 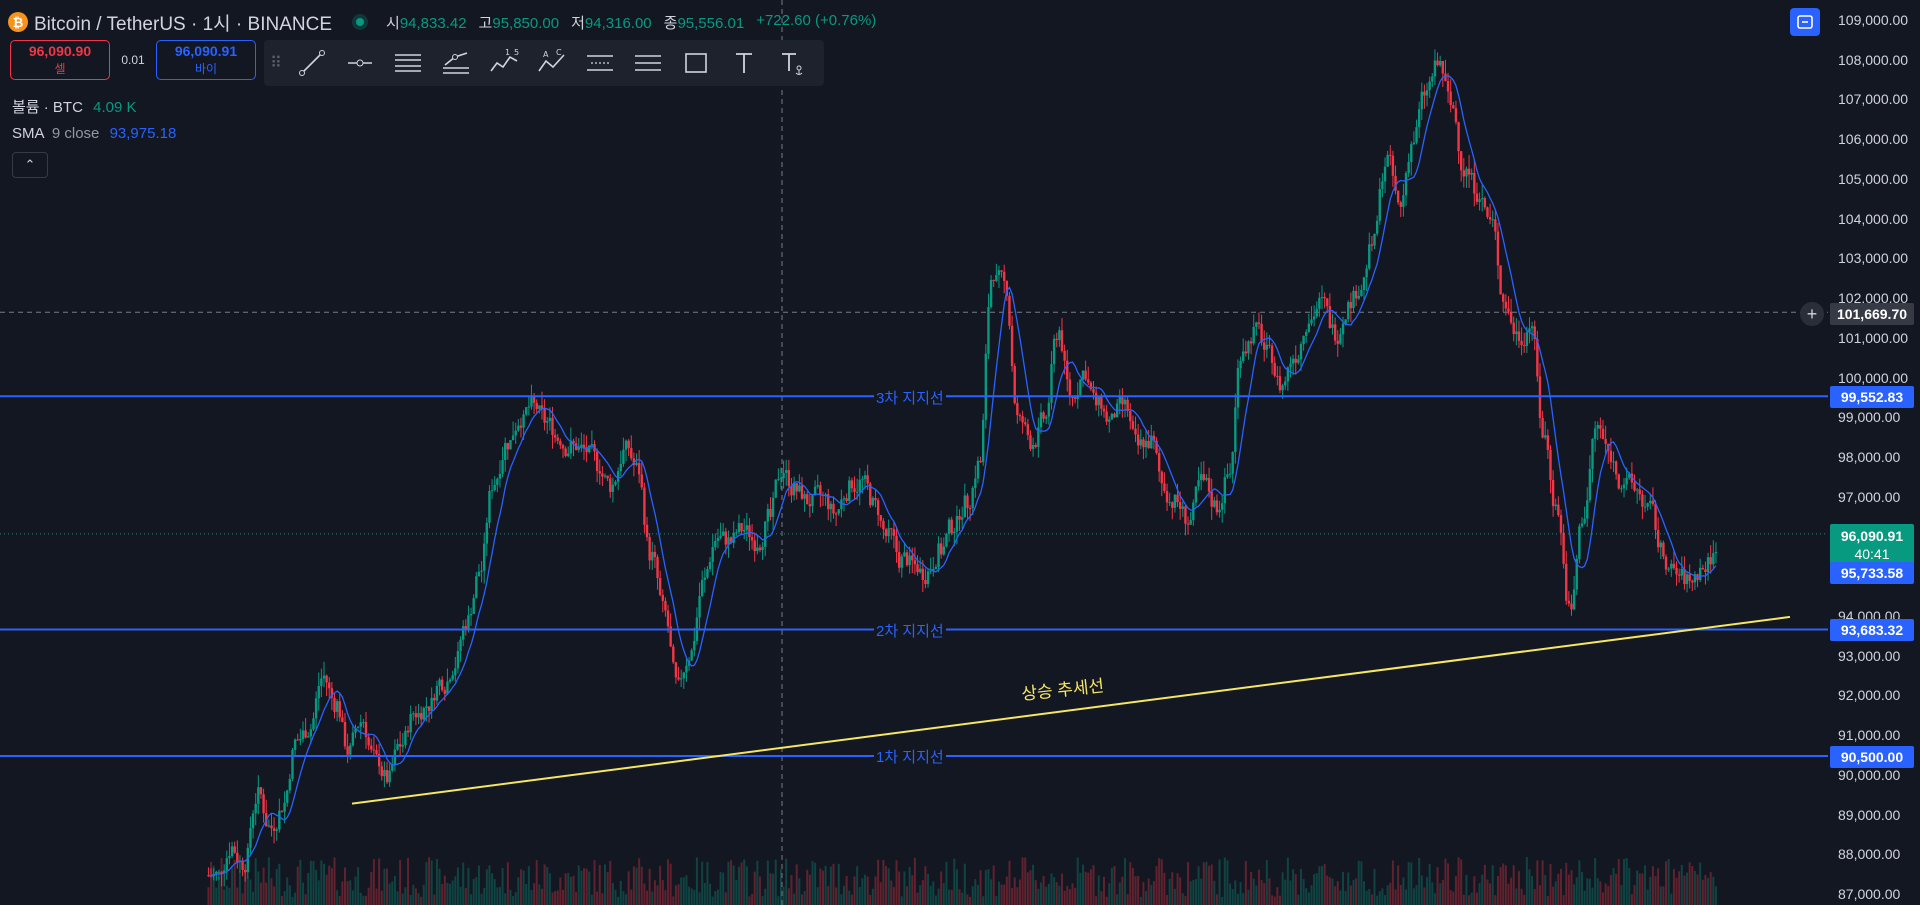 What do you see at coordinates (1805, 22) in the screenshot?
I see `layout-toggle-button` at bounding box center [1805, 22].